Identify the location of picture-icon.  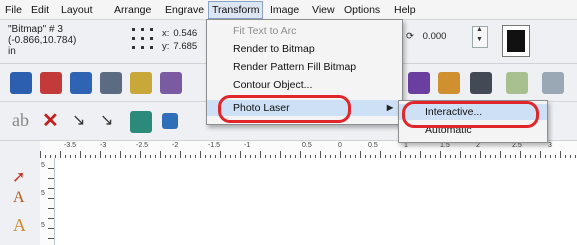
(51, 83).